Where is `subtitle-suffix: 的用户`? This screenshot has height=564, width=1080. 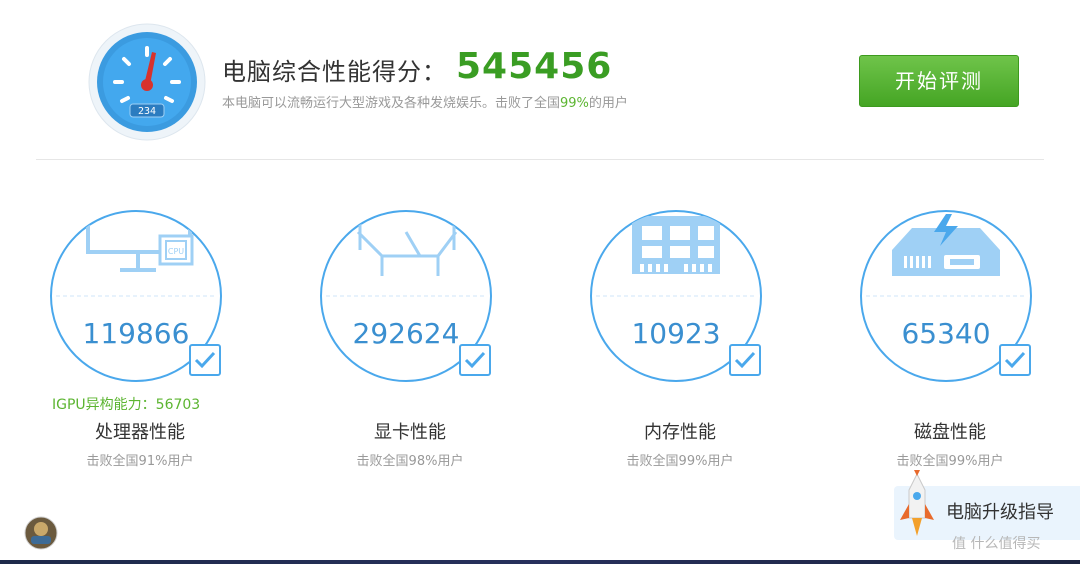 subtitle-suffix: 的用户 is located at coordinates (608, 103).